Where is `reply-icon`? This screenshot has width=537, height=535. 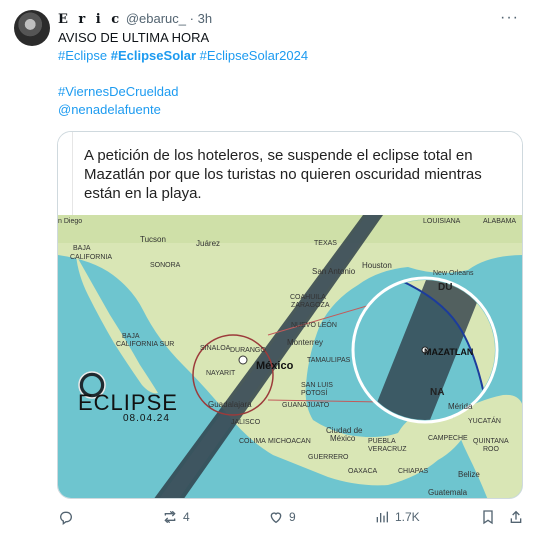
reply-icon is located at coordinates (65, 518).